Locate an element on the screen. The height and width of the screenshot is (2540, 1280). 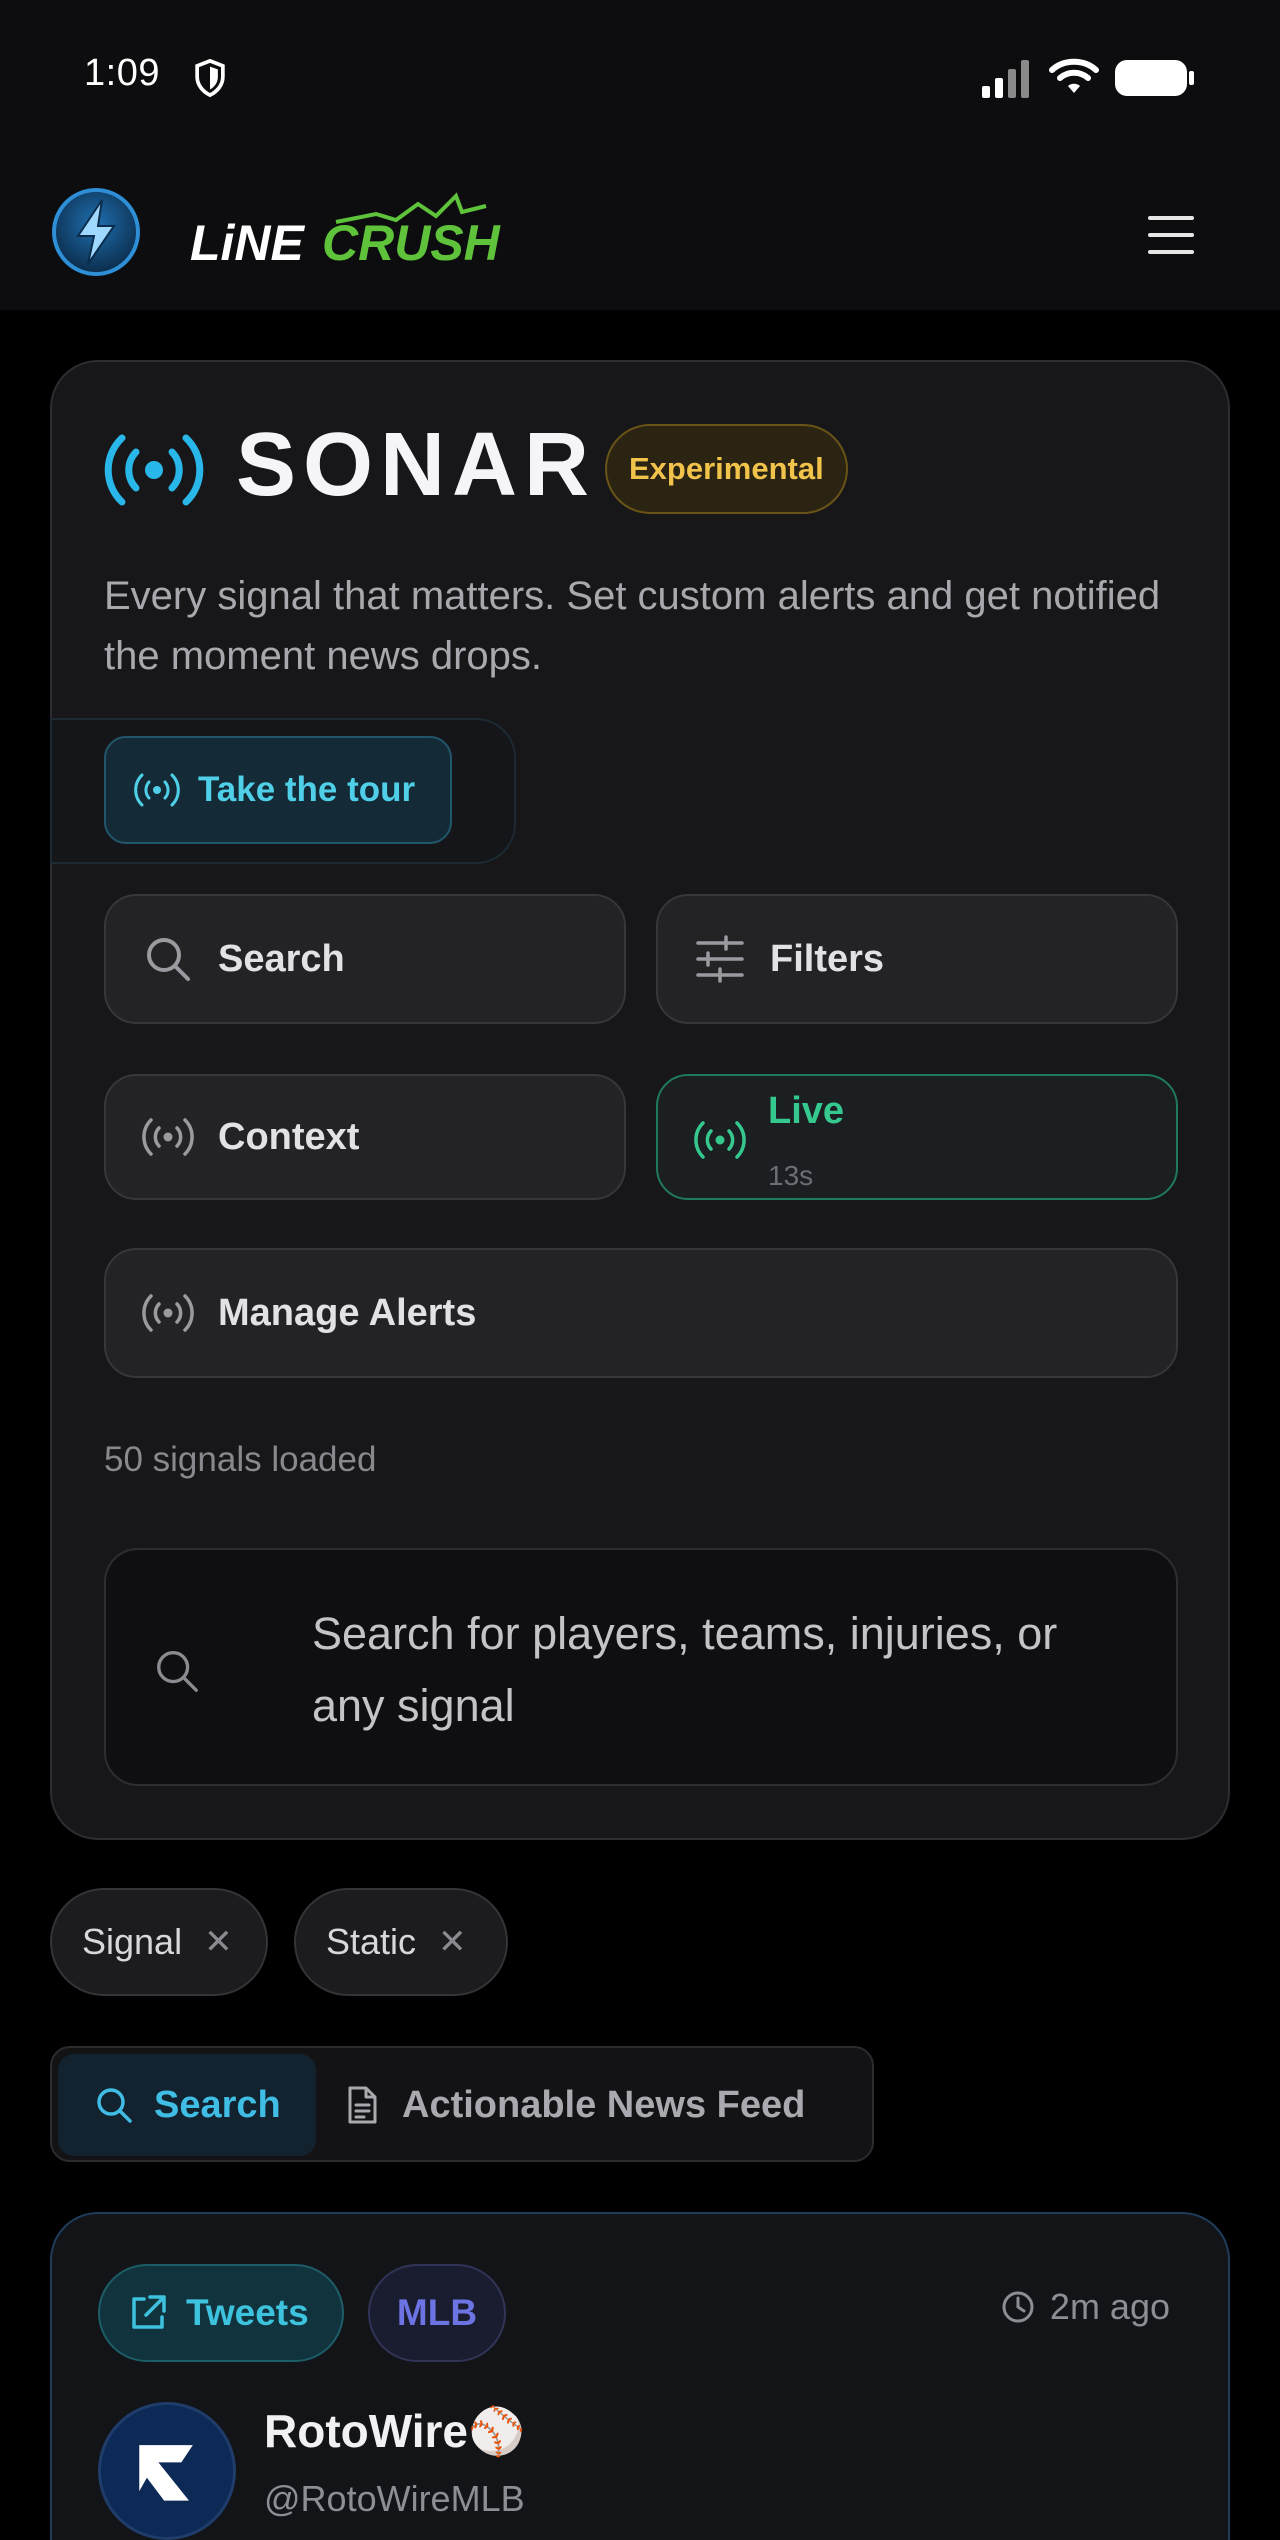
tab-news-label: Actionable News Feed is located at coordinates (604, 2104).